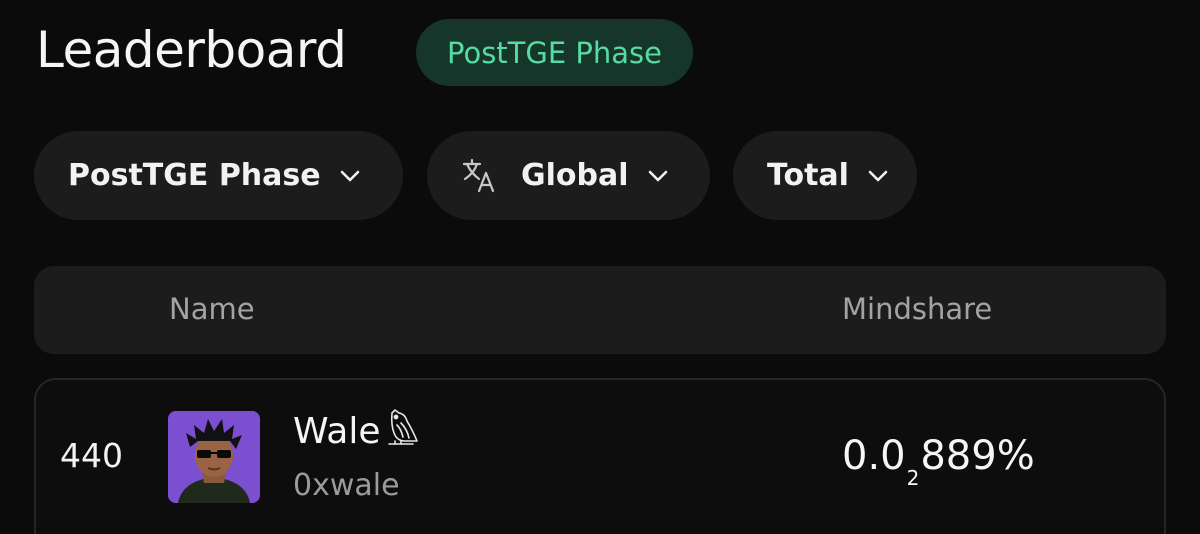  I want to click on user-display-name: Wale, so click(356, 430).